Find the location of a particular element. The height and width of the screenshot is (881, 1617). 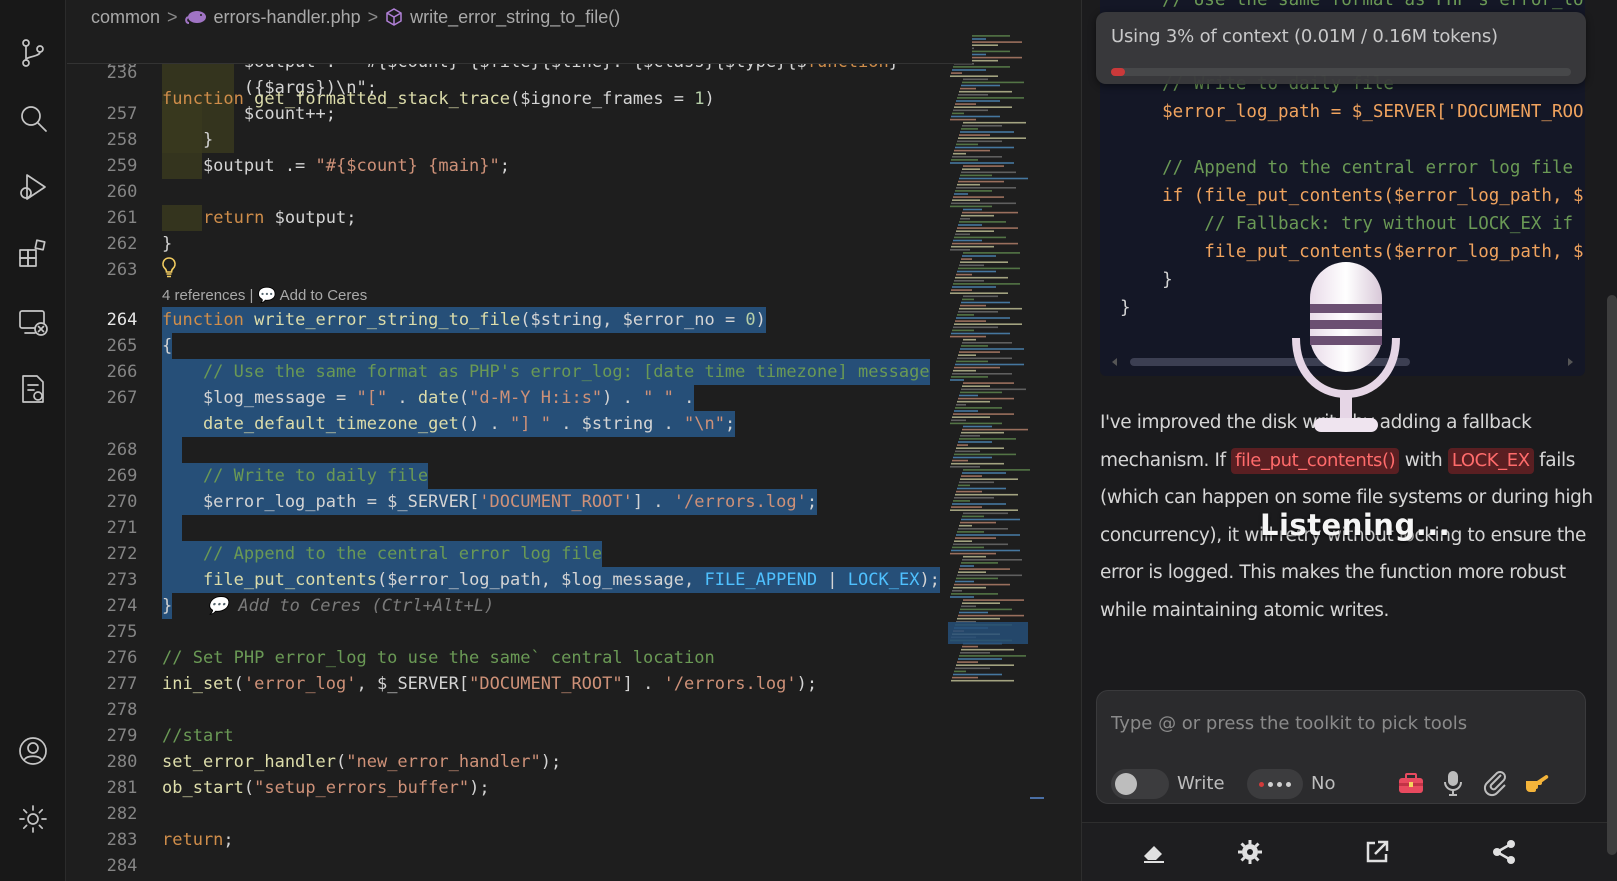

chat-input is located at coordinates (1341, 723).